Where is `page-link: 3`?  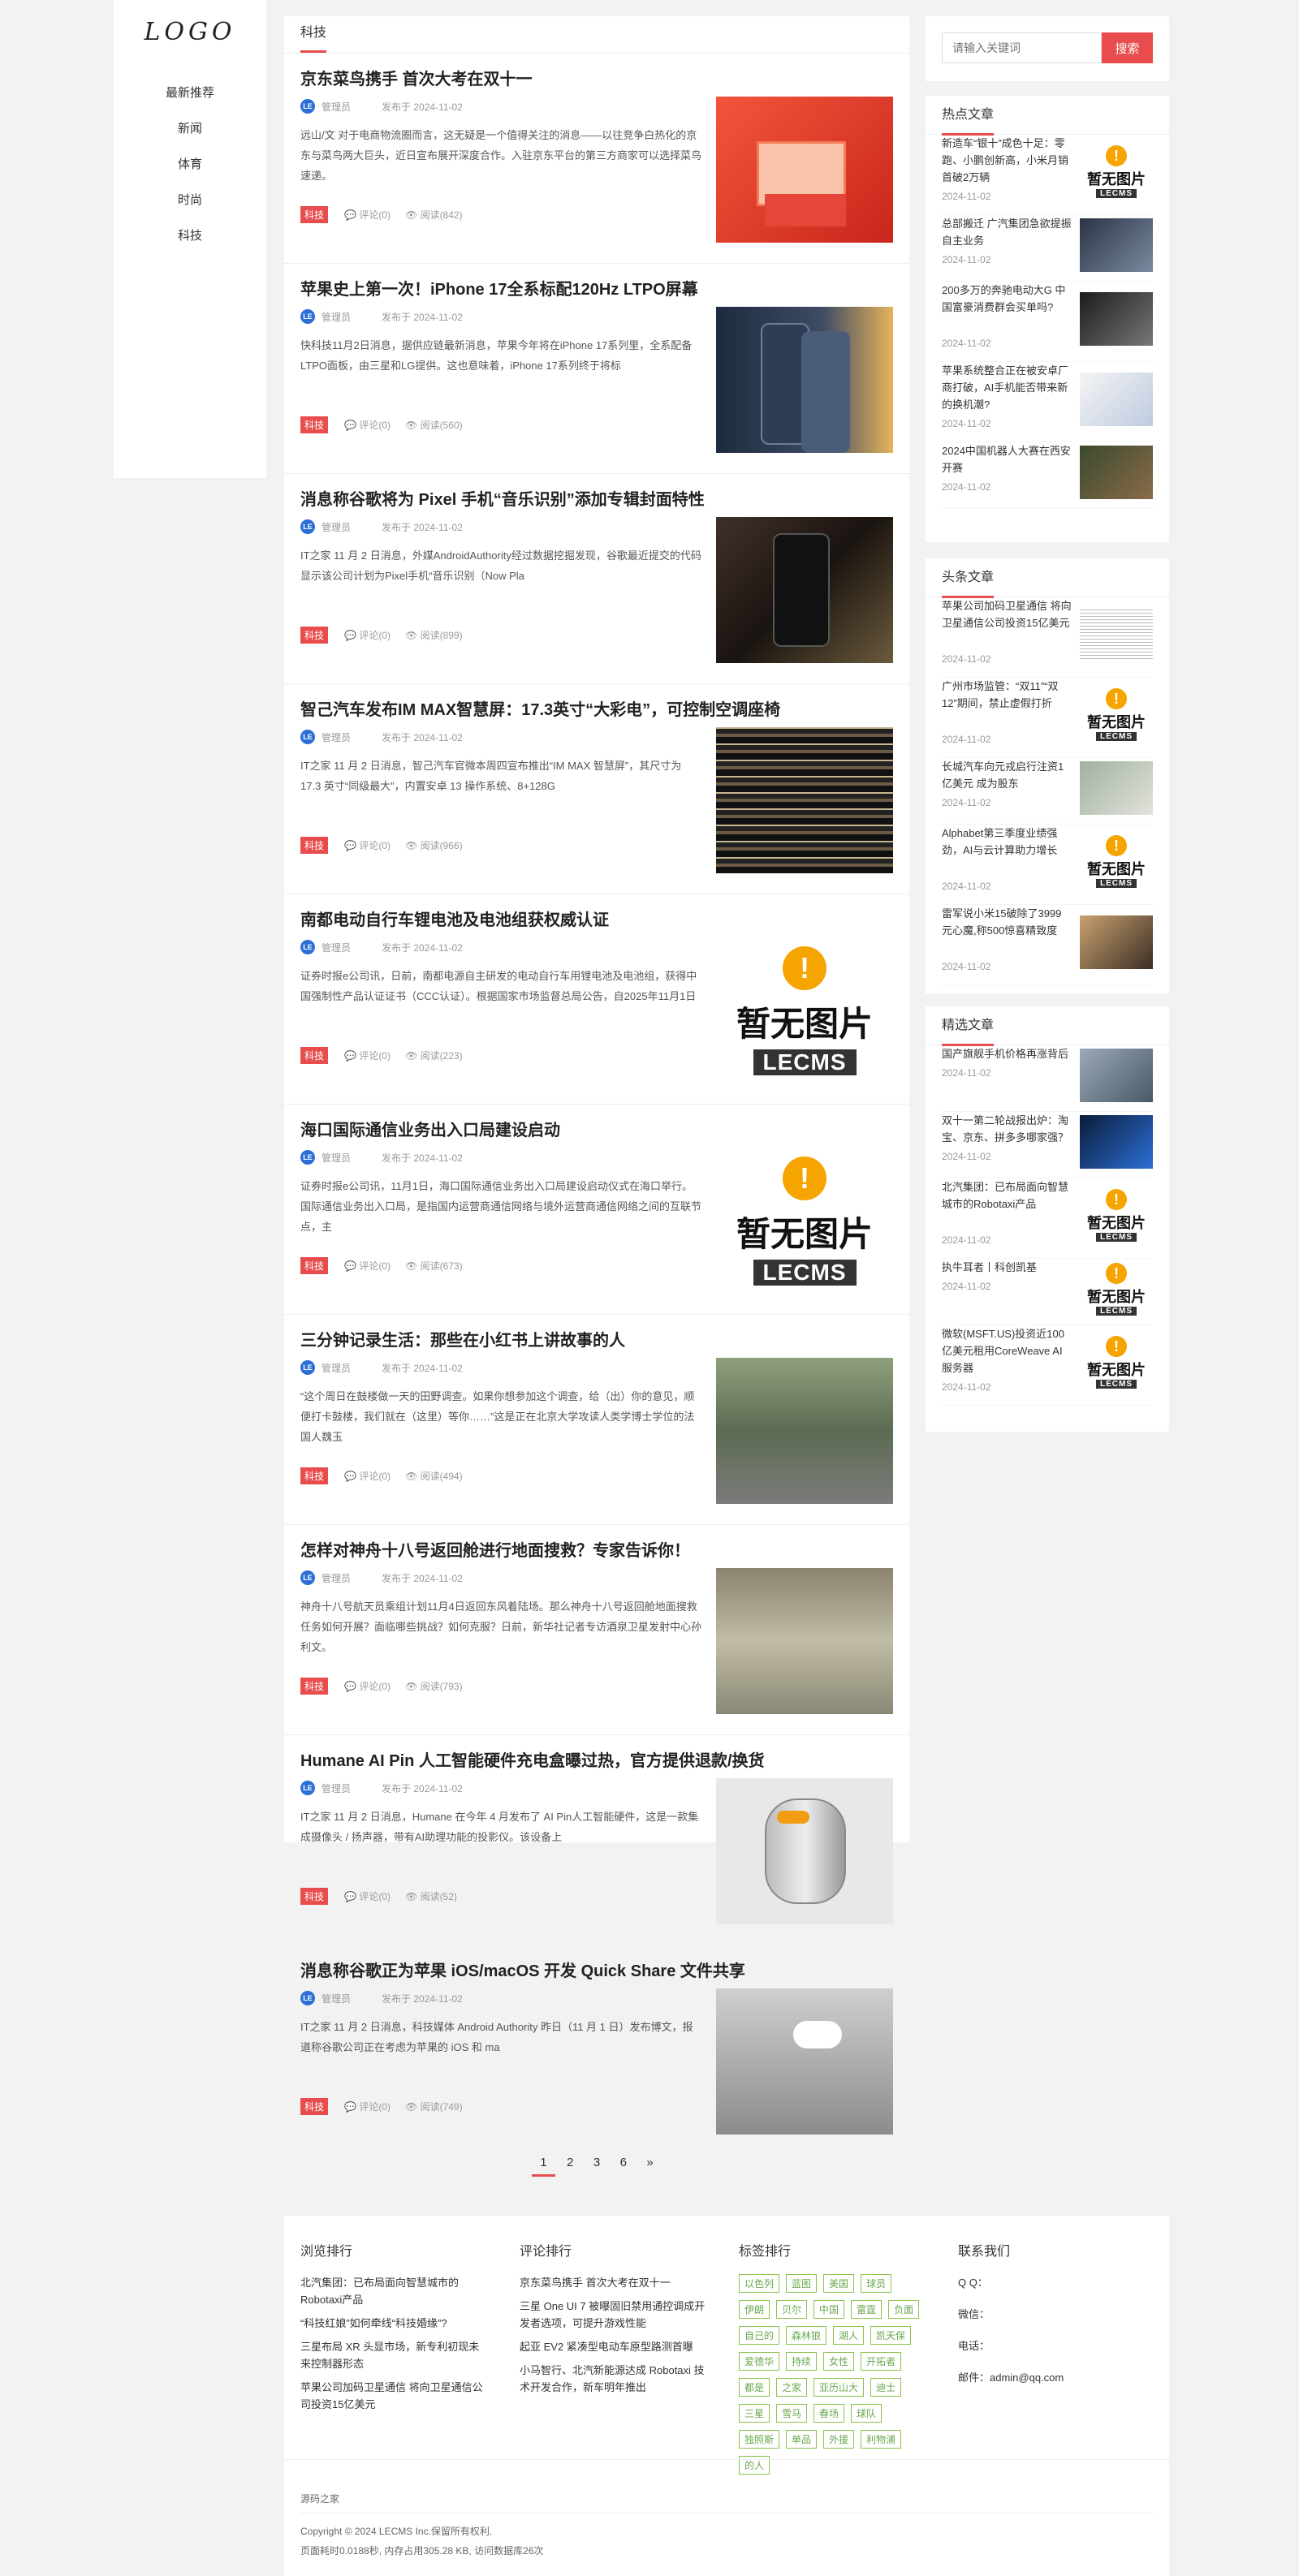
page-link: 3 is located at coordinates (596, 2163).